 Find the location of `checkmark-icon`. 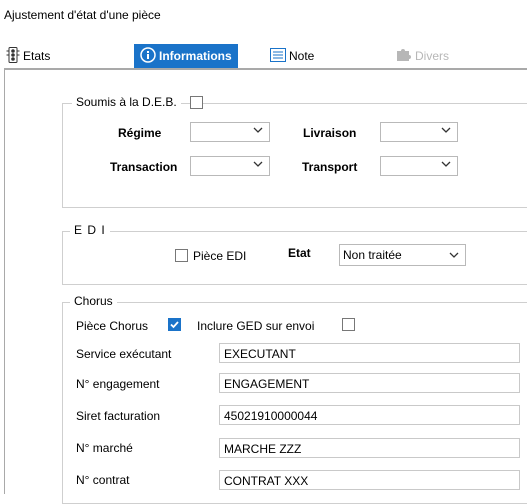

checkmark-icon is located at coordinates (174, 325).